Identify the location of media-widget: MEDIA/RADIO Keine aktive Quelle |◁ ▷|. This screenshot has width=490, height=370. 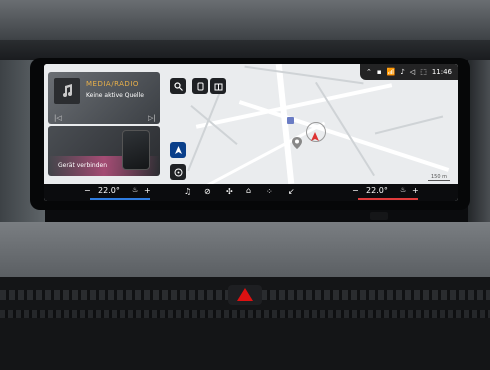
(104, 98).